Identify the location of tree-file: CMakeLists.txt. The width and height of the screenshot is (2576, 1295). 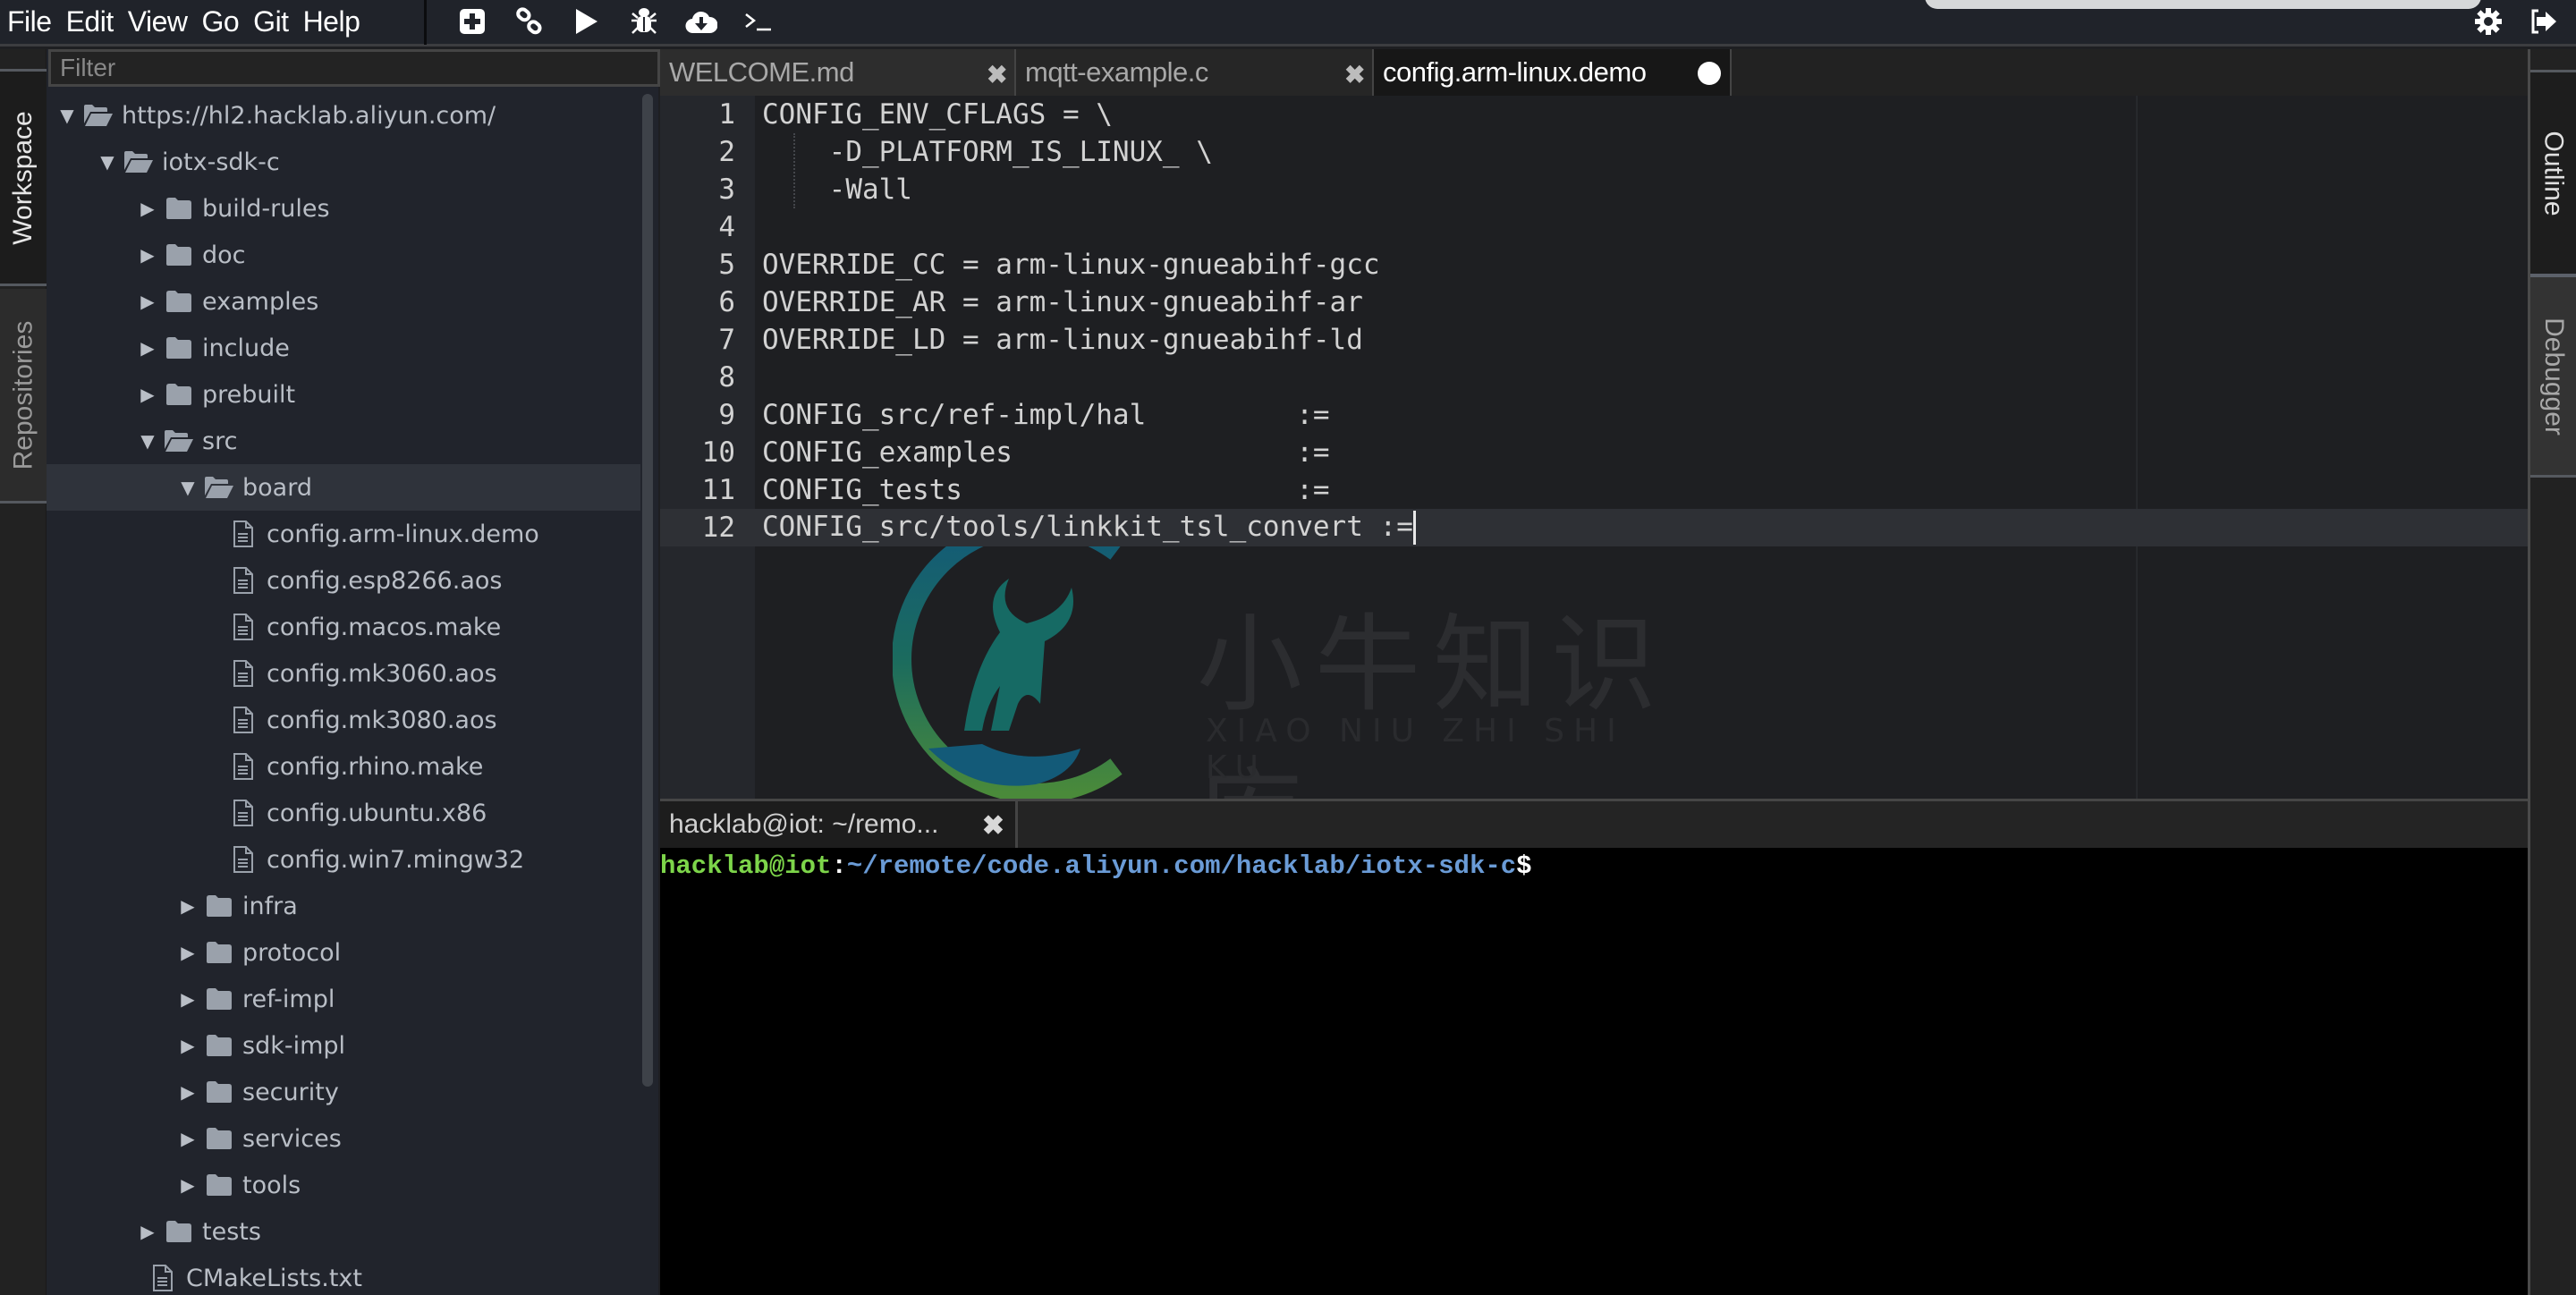
(343, 1275).